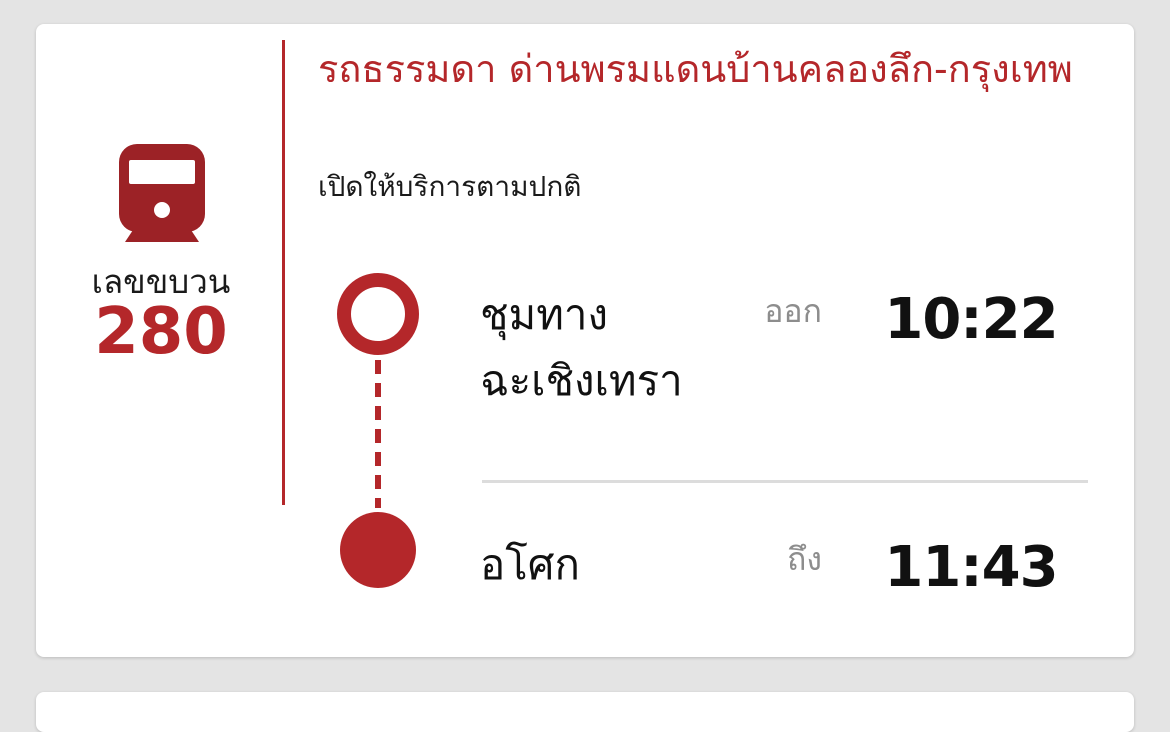  Describe the element at coordinates (378, 550) in the screenshot. I see `destination-marker-icon` at that location.